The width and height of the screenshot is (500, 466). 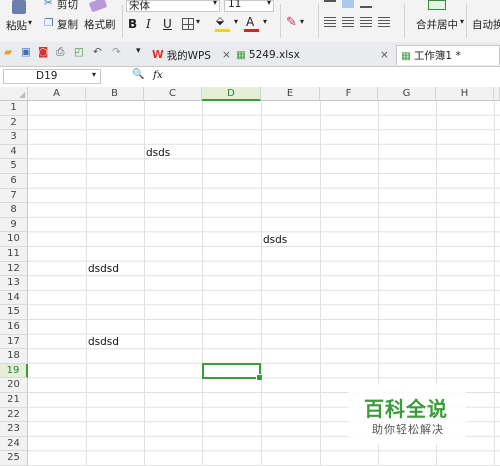 I want to click on column-header-d: D, so click(x=231, y=94).